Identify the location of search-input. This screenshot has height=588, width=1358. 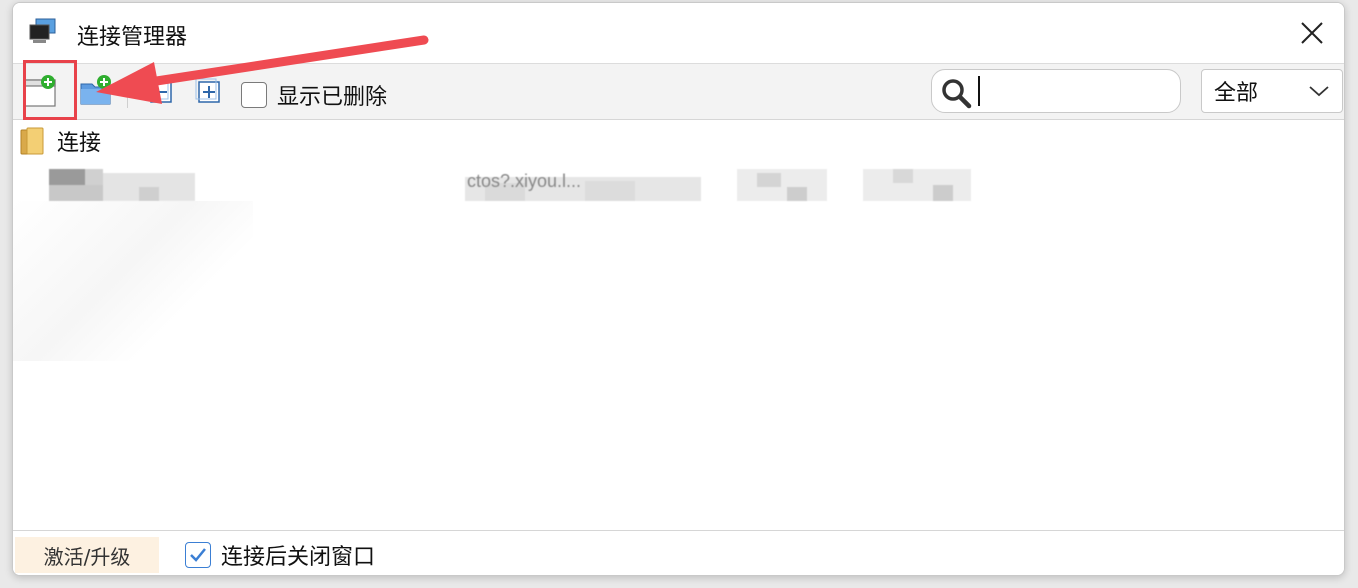
(1073, 91).